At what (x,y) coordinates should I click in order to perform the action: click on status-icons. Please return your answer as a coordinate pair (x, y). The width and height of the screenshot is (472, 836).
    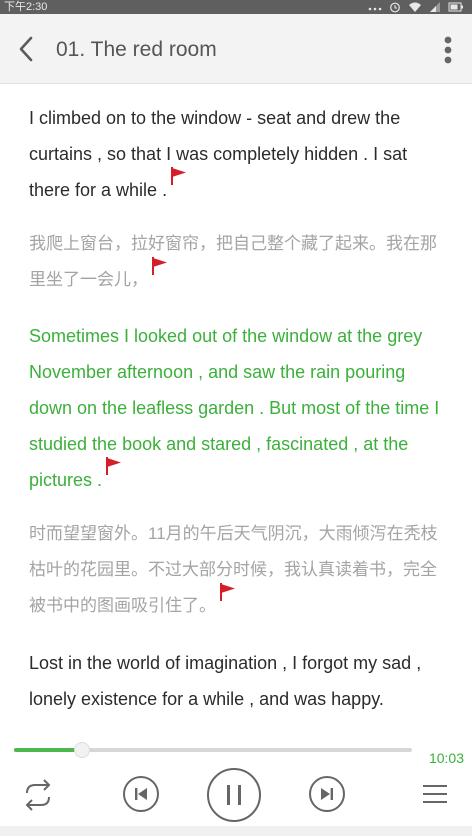
    Looking at the image, I should click on (416, 7).